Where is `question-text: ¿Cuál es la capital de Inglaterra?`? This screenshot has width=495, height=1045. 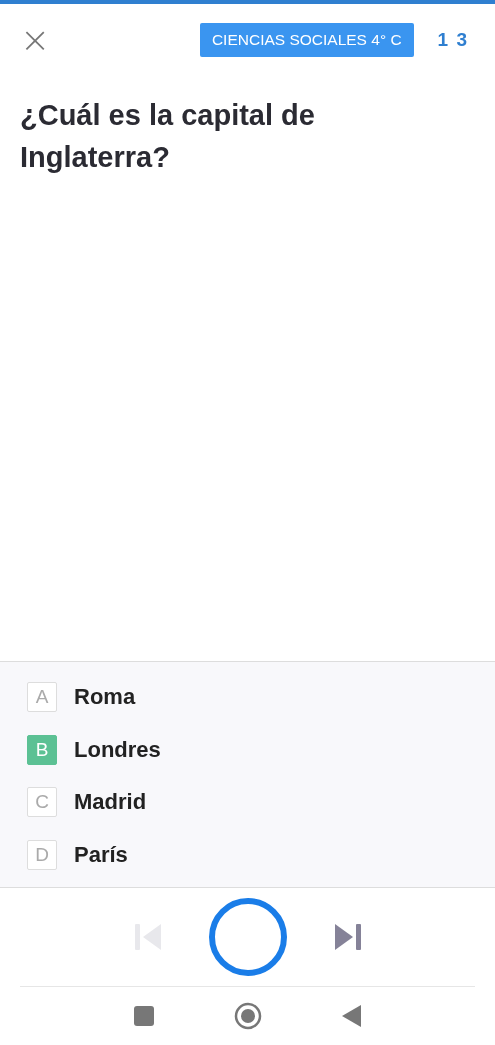
question-text: ¿Cuál es la capital de Inglaterra? is located at coordinates (168, 136).